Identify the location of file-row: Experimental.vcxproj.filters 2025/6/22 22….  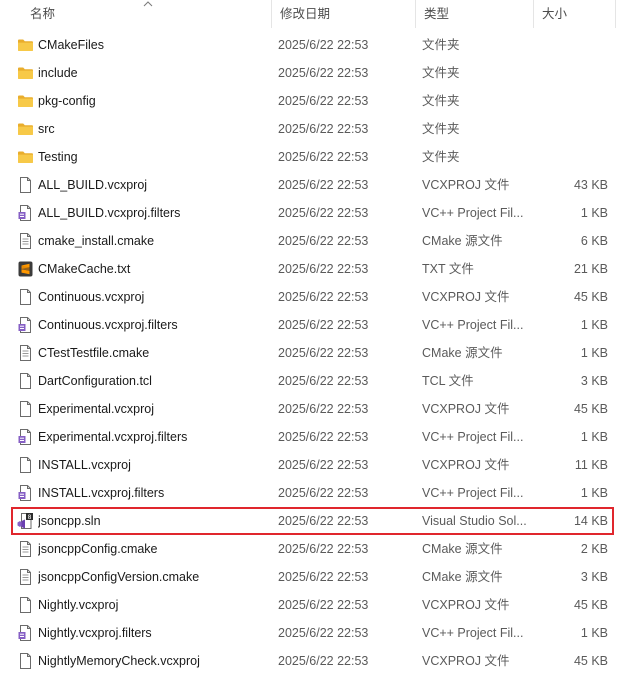
(313, 437).